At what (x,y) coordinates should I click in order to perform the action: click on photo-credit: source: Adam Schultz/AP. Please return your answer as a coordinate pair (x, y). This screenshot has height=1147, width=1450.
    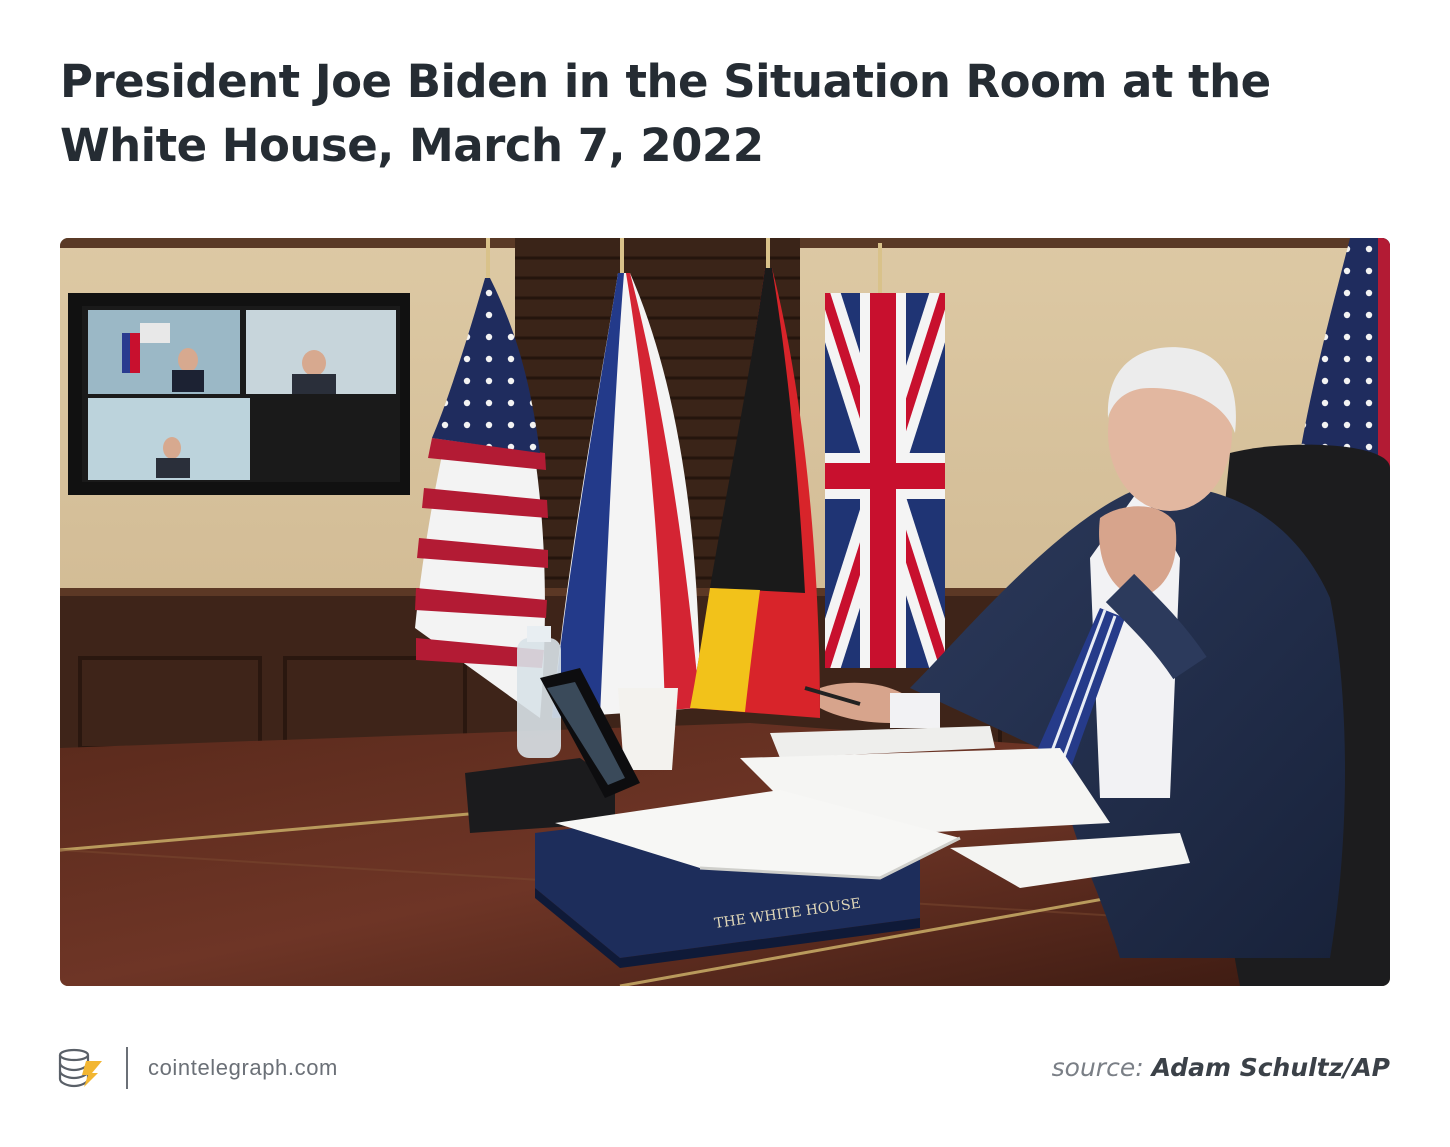
    Looking at the image, I should click on (1221, 1068).